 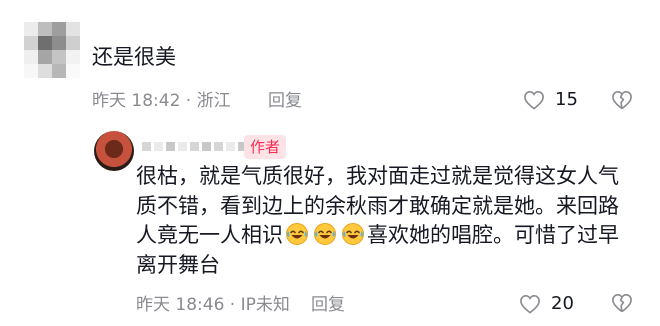 What do you see at coordinates (52, 50) in the screenshot?
I see `avatar` at bounding box center [52, 50].